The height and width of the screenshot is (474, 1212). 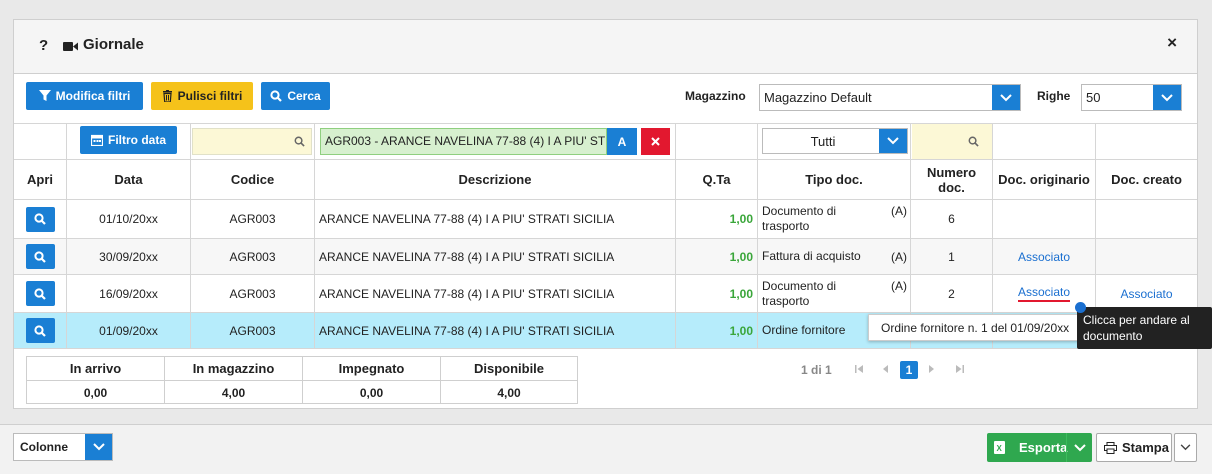 I want to click on doc-creato-link: Associato, so click(x=1146, y=294).